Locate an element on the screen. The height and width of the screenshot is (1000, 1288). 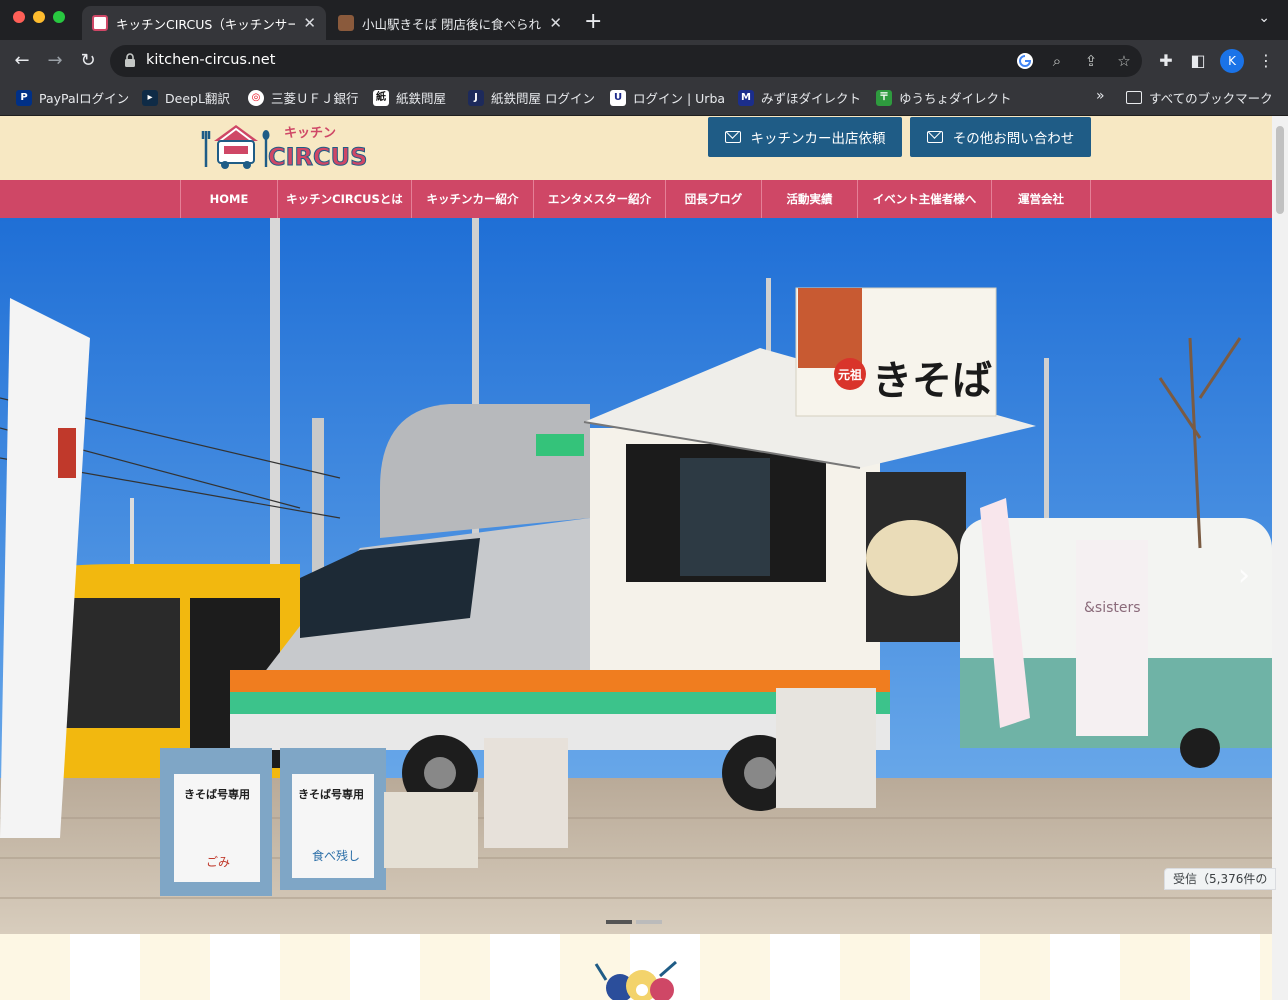
browser-status-text: 受信（5,376件の is located at coordinates (1220, 879).